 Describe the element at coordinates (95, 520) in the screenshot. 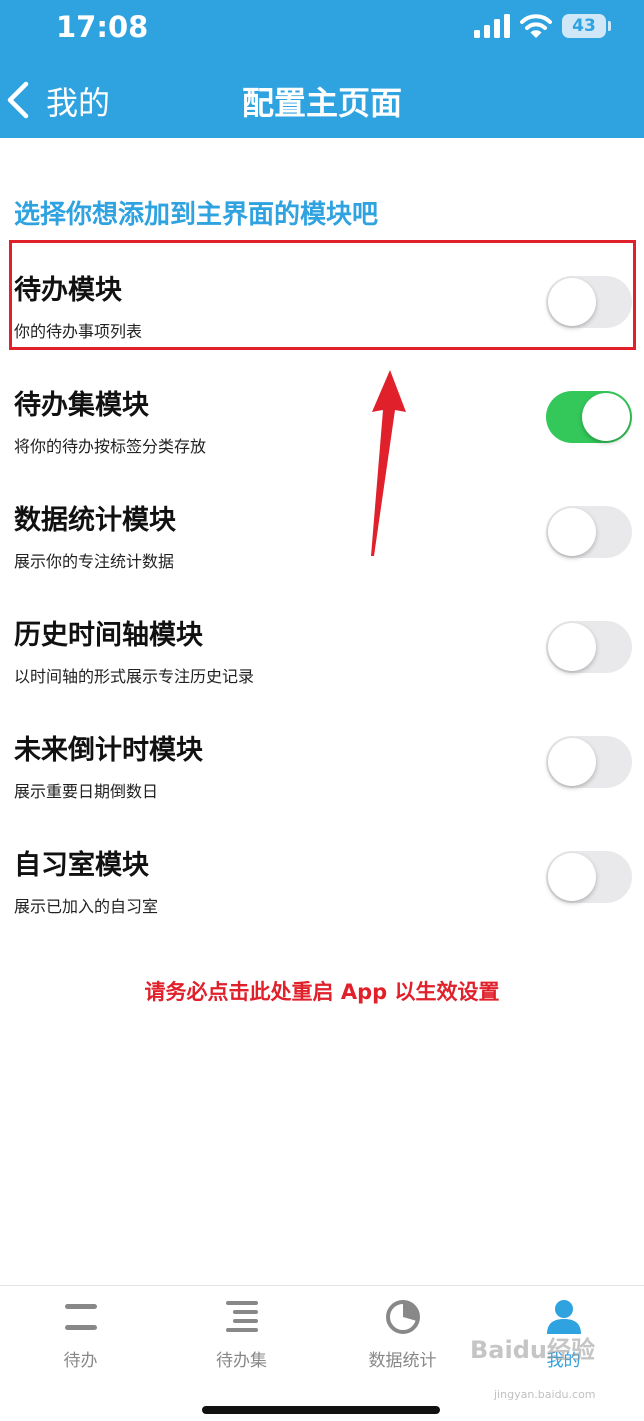

I see `module-title: 数据统计模块` at that location.